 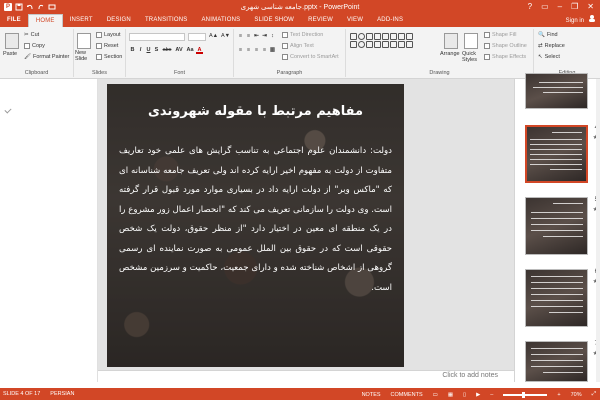 I want to click on shadow-button: S, so click(x=156, y=50).